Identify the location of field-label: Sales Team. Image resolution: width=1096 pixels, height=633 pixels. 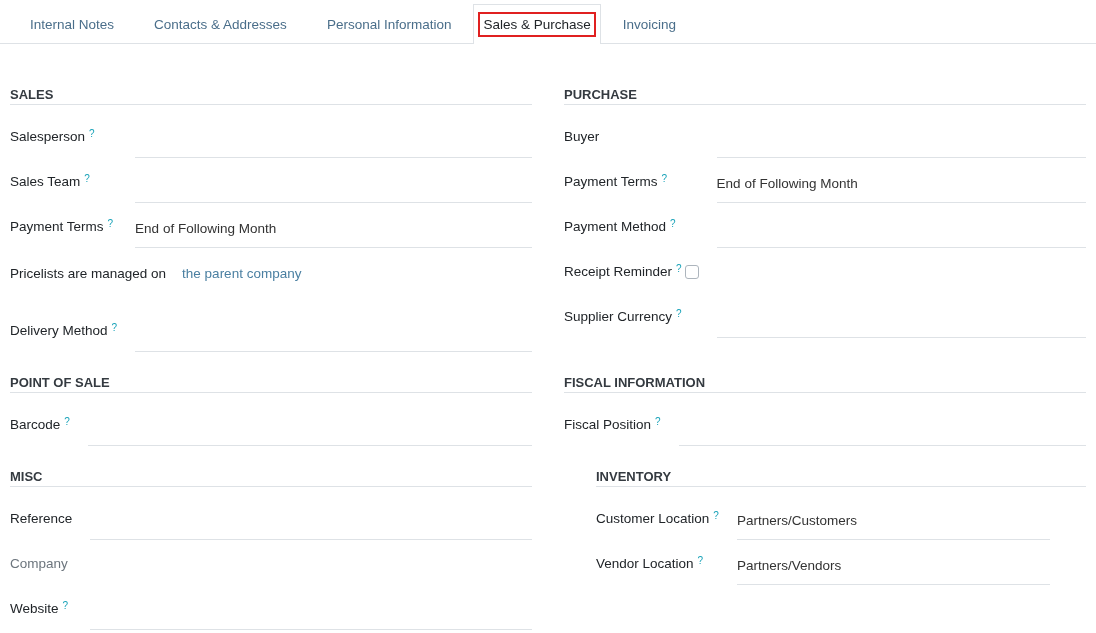
(45, 181).